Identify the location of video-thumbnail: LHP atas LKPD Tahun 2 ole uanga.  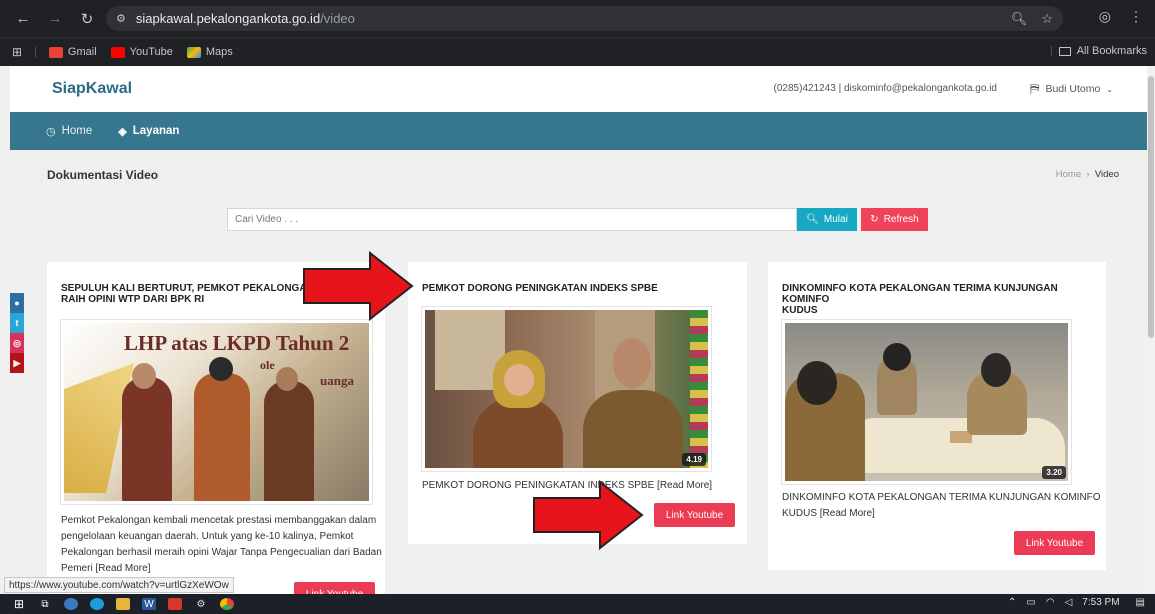
(216, 412).